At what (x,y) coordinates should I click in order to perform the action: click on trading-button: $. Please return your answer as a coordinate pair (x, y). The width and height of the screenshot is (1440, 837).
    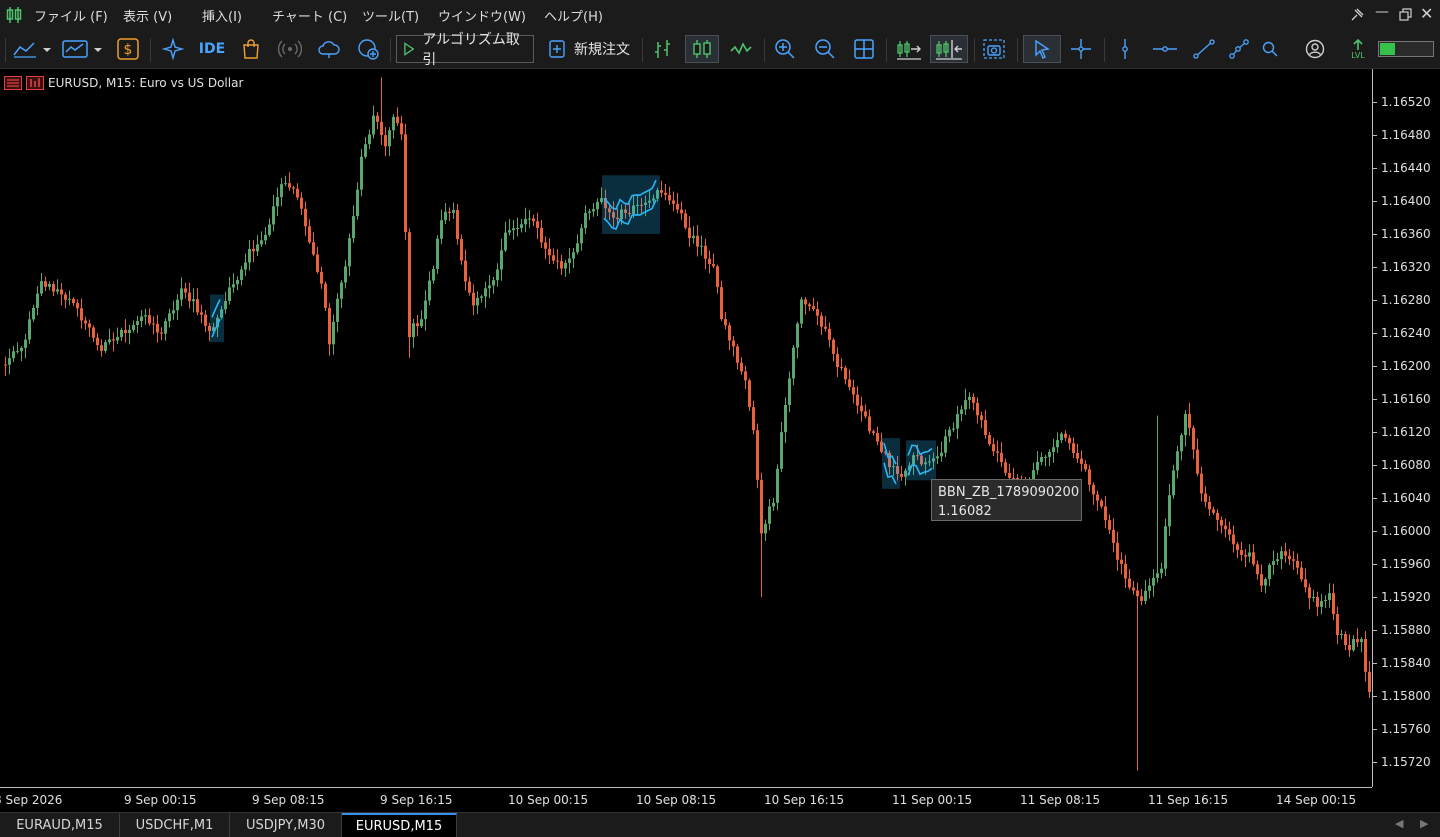
    Looking at the image, I should click on (128, 49).